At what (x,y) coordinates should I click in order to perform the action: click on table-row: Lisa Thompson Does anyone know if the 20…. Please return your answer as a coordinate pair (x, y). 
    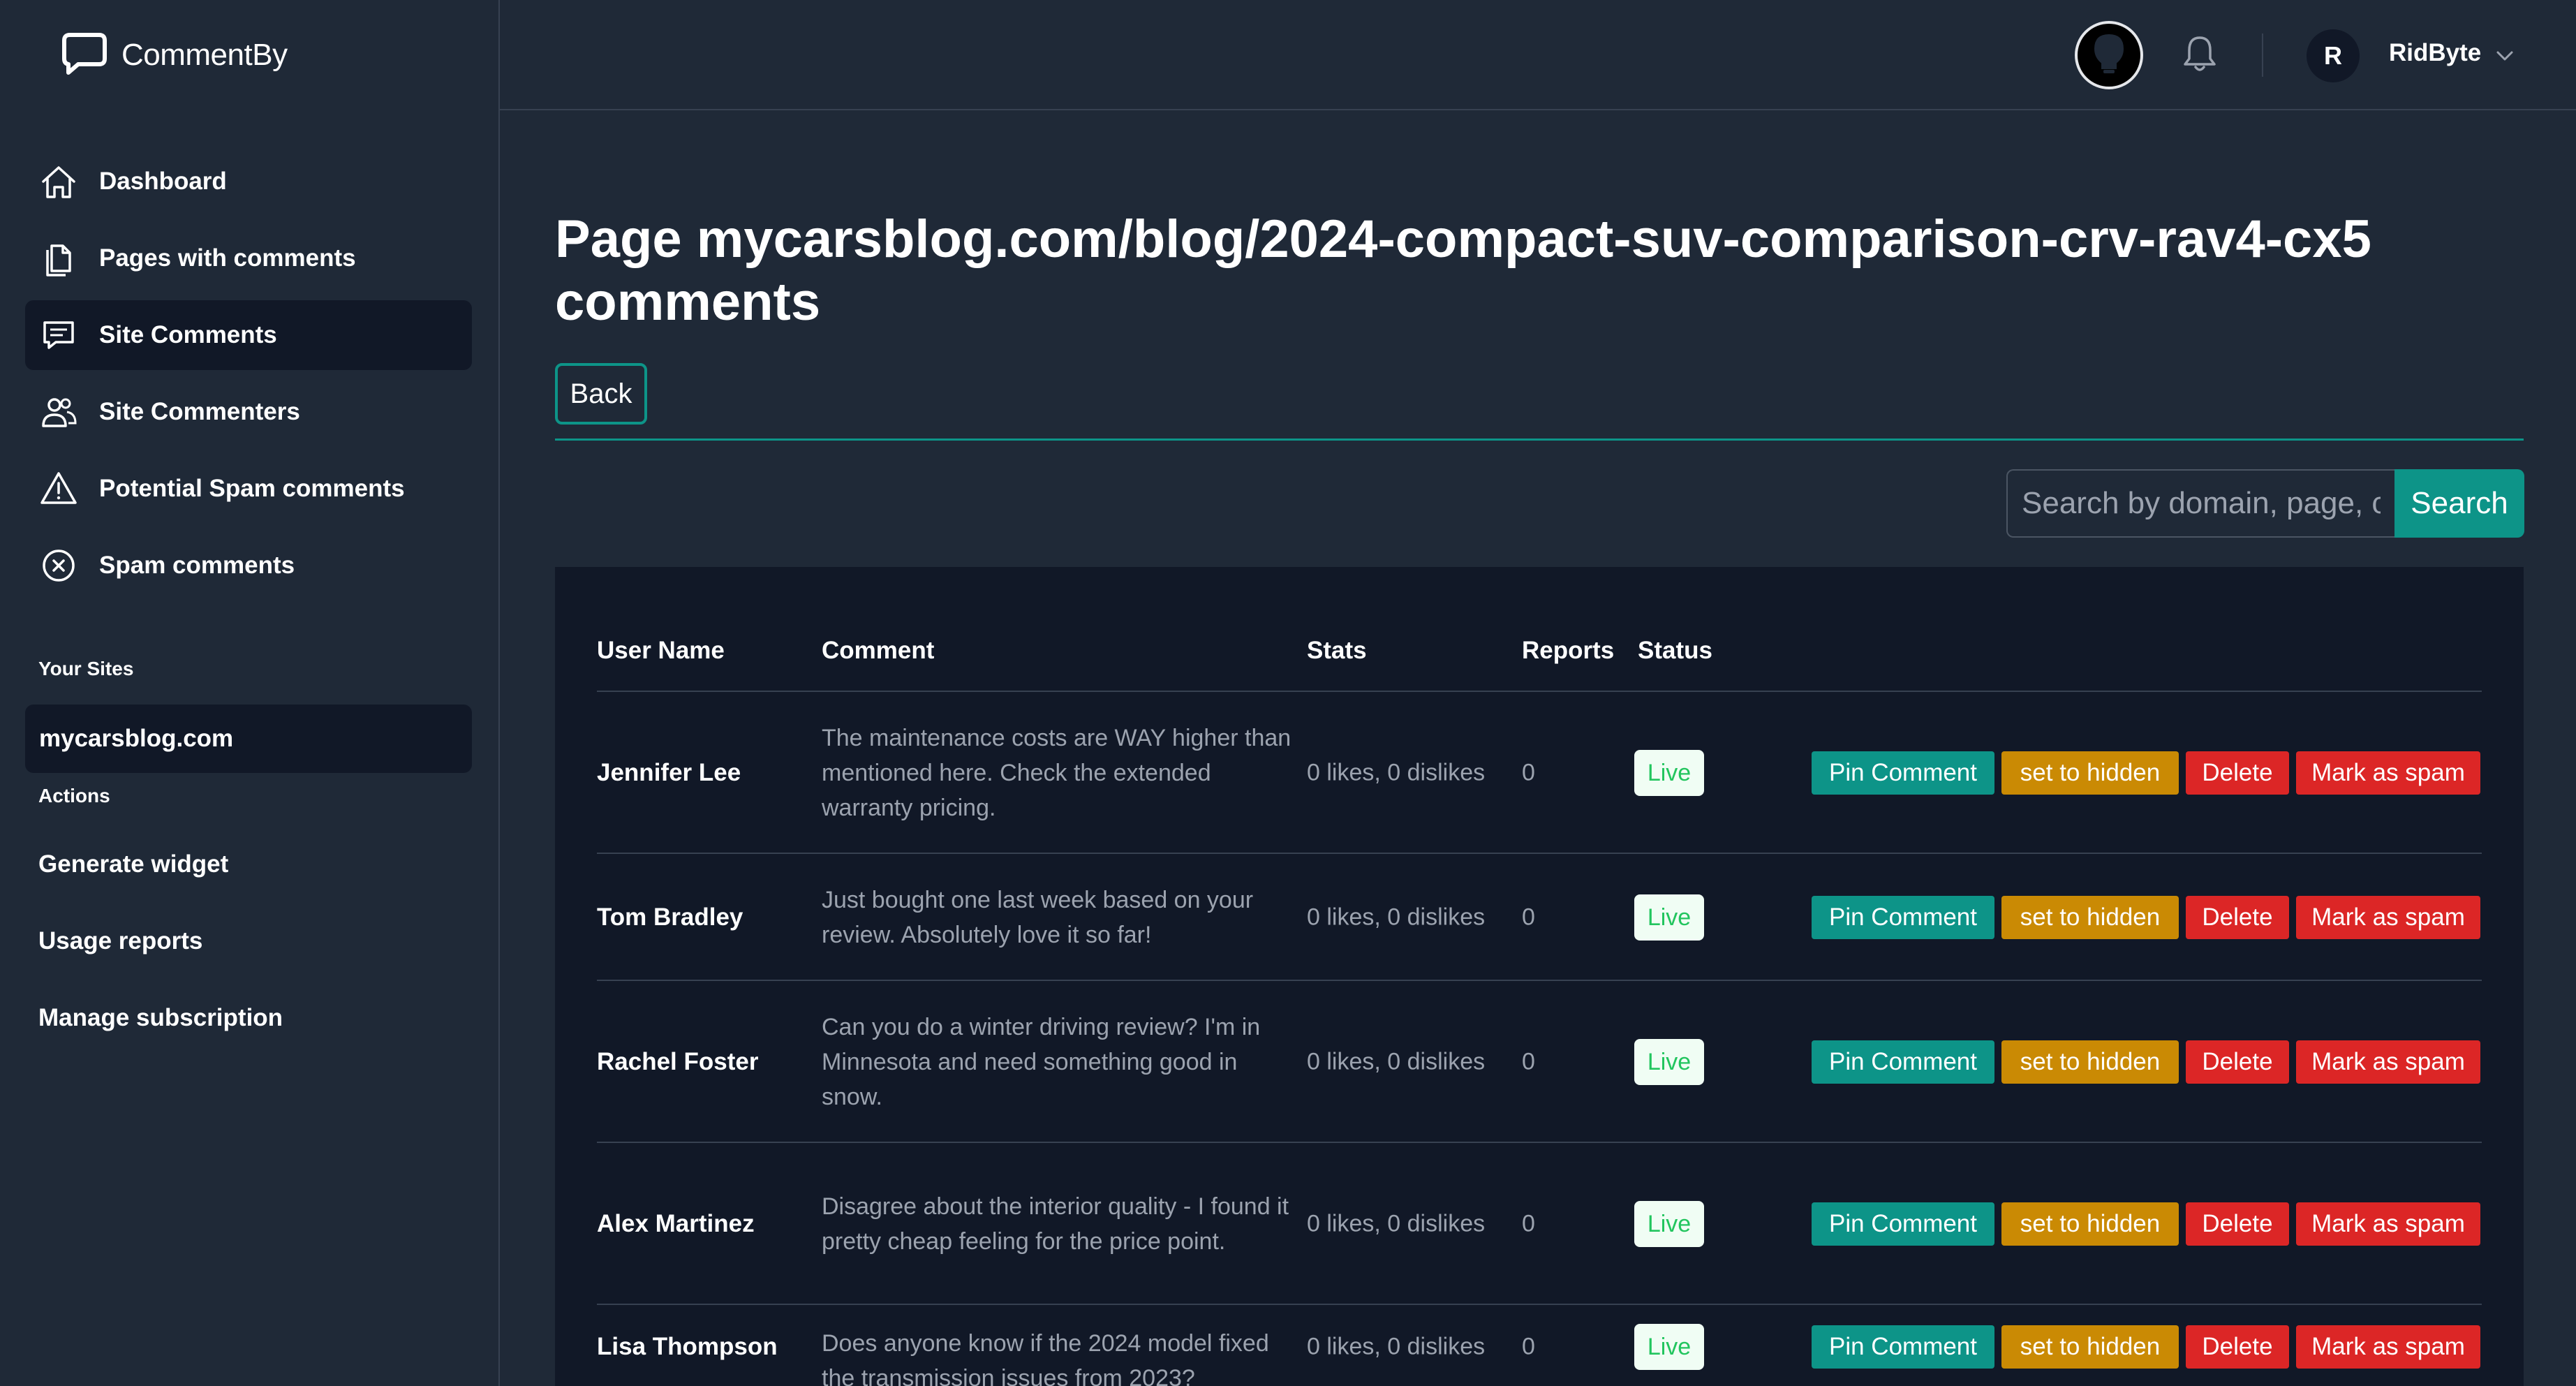
    Looking at the image, I should click on (1539, 1345).